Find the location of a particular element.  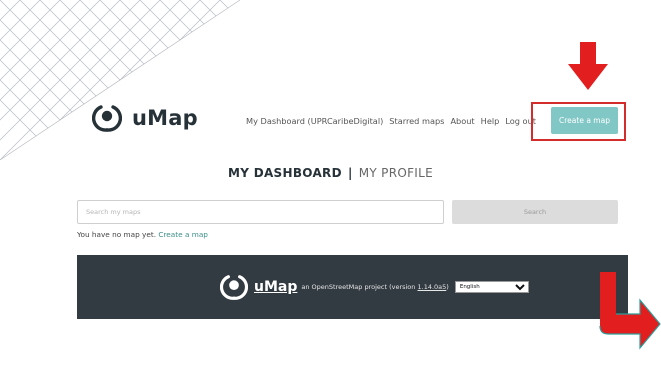

nav-about: About is located at coordinates (462, 121).